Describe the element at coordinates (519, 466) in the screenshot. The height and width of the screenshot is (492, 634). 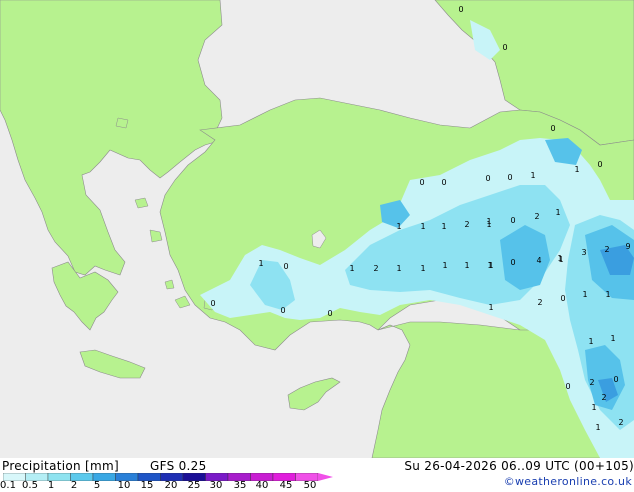
I see `run-info: Su 26-04-2026 06..09 UTC (00+105)` at that location.